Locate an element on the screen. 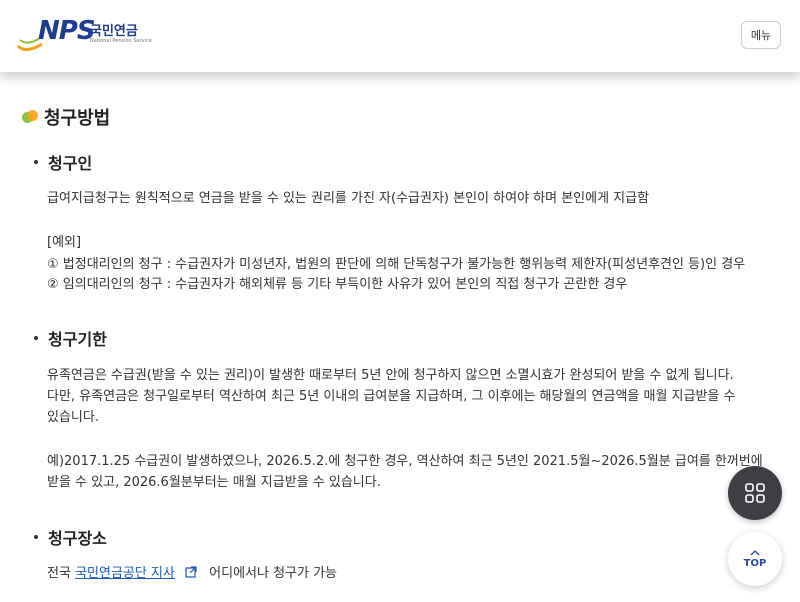 The width and height of the screenshot is (800, 602). deadline-example-2: 받을 수 있고, 2026.6월분부터는 매월 지급받을 수 있습니다. is located at coordinates (214, 482).